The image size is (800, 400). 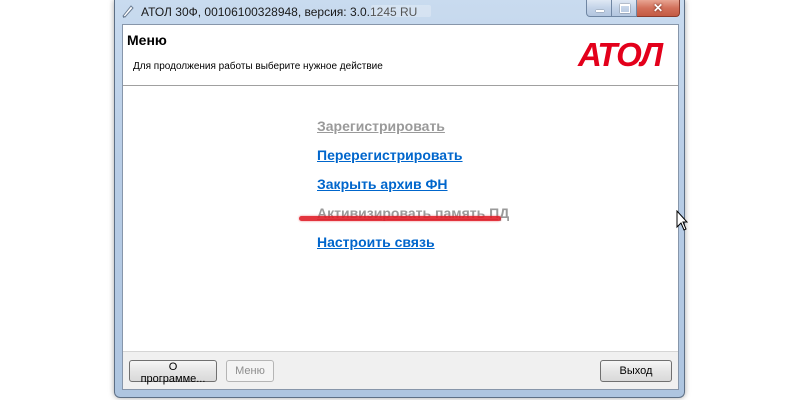 I want to click on close-icon: ✕, so click(x=658, y=8).